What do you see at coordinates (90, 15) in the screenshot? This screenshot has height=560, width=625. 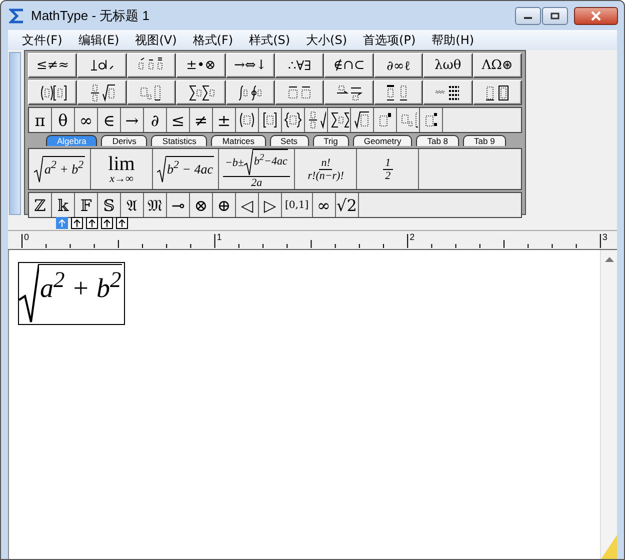 I see `window-title: MathType - 无标题 1` at bounding box center [90, 15].